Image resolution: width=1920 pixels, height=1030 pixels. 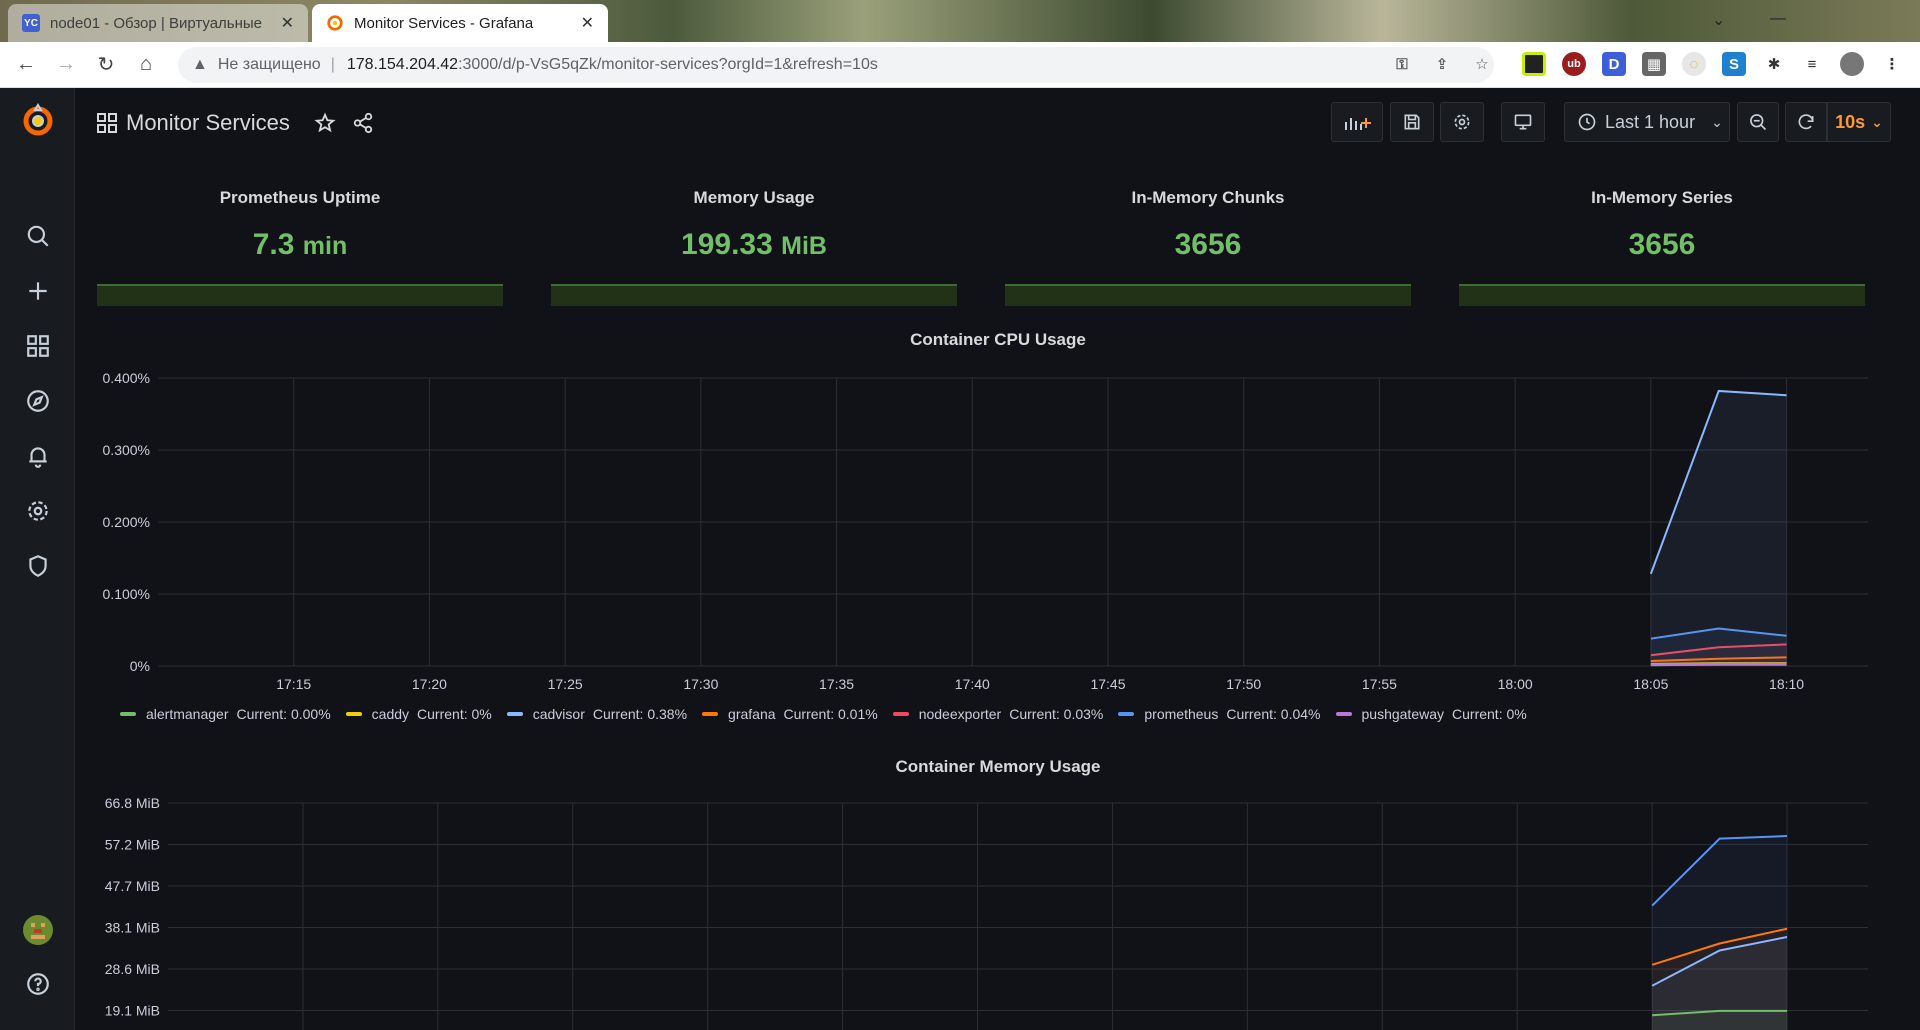 I want to click on stat-panel-in-memory-chunks: In-Memory Chunks 3656, so click(x=1208, y=238).